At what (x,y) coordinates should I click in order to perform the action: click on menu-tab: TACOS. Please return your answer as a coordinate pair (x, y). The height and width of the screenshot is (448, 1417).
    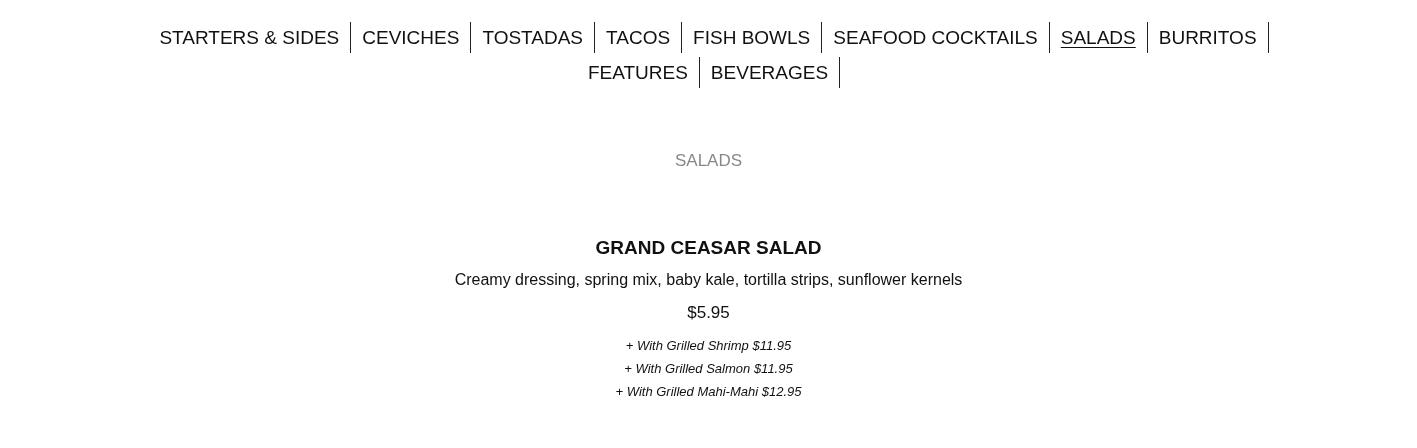
    Looking at the image, I should click on (639, 37).